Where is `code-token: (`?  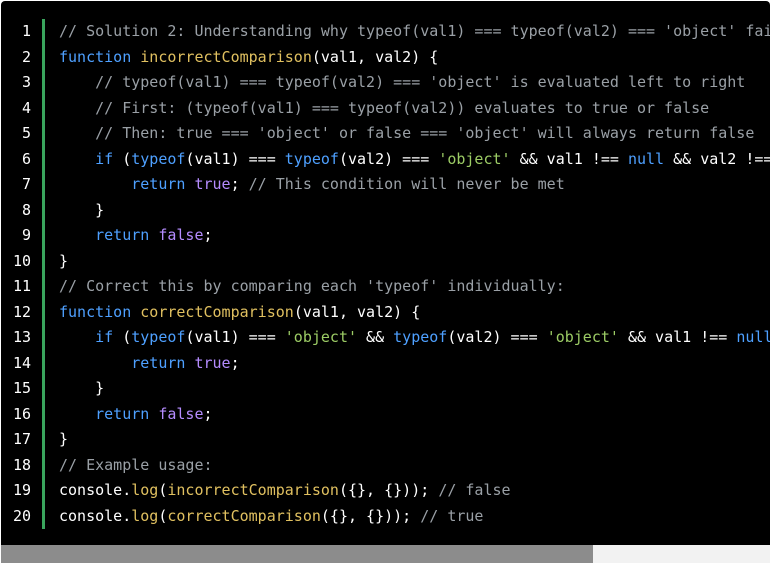
code-token: ( is located at coordinates (122, 337).